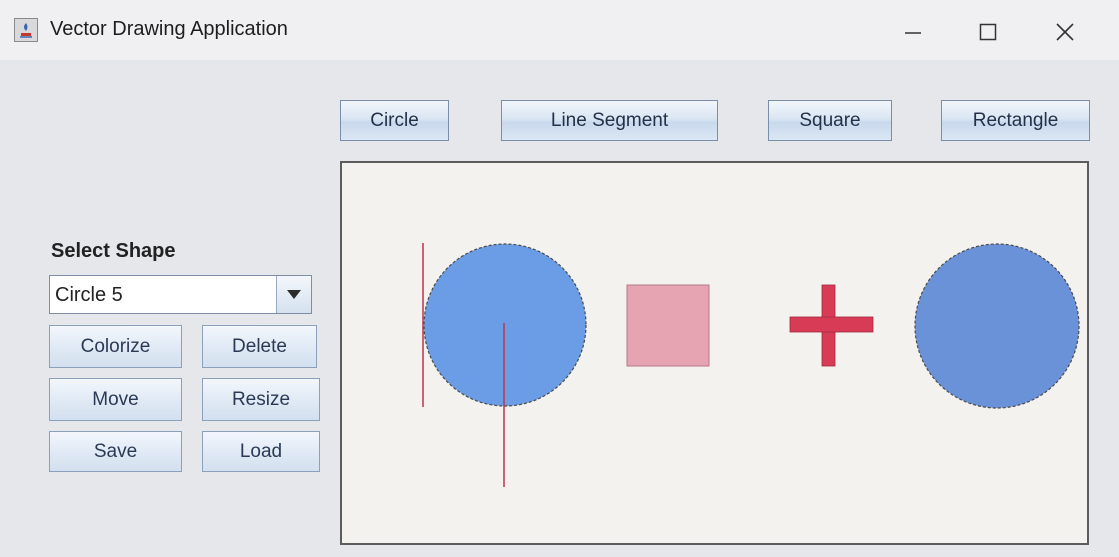 The image size is (1119, 557). I want to click on move-button: Move, so click(115, 399).